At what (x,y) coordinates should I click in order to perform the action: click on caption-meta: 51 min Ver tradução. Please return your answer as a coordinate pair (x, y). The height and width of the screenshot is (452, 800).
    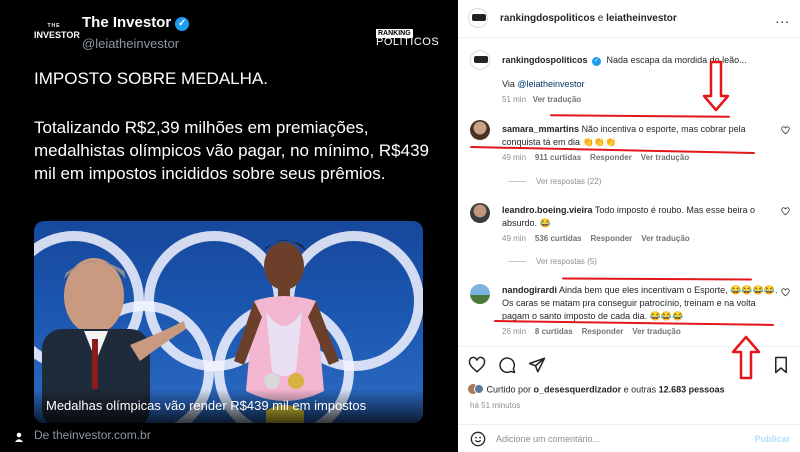
    Looking at the image, I should click on (542, 99).